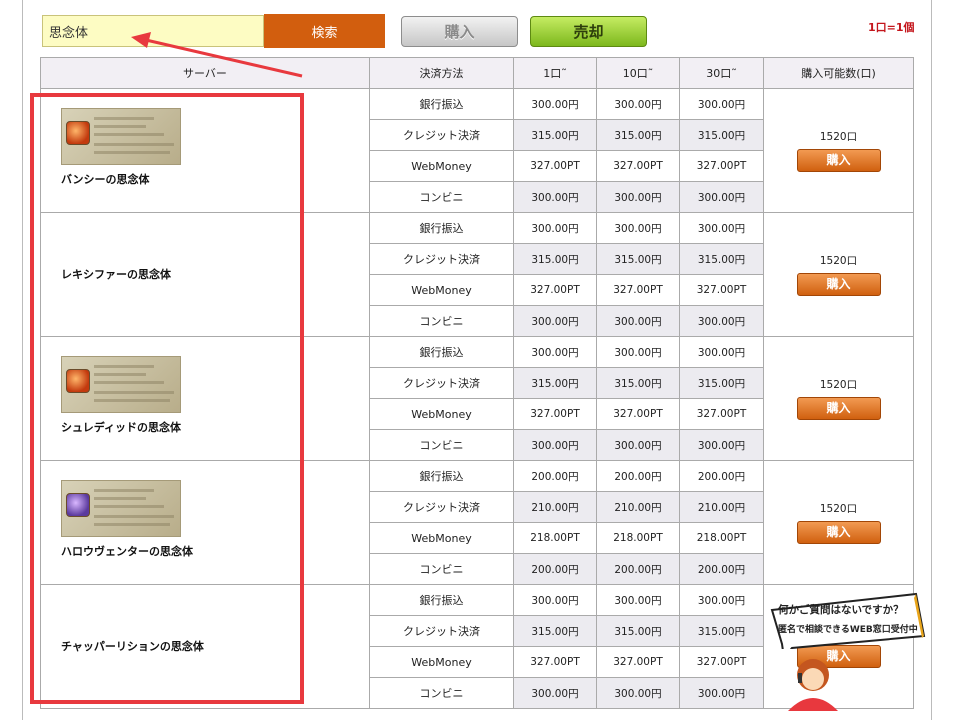 This screenshot has height=720, width=968. I want to click on mascot-icon, so click(813, 681).